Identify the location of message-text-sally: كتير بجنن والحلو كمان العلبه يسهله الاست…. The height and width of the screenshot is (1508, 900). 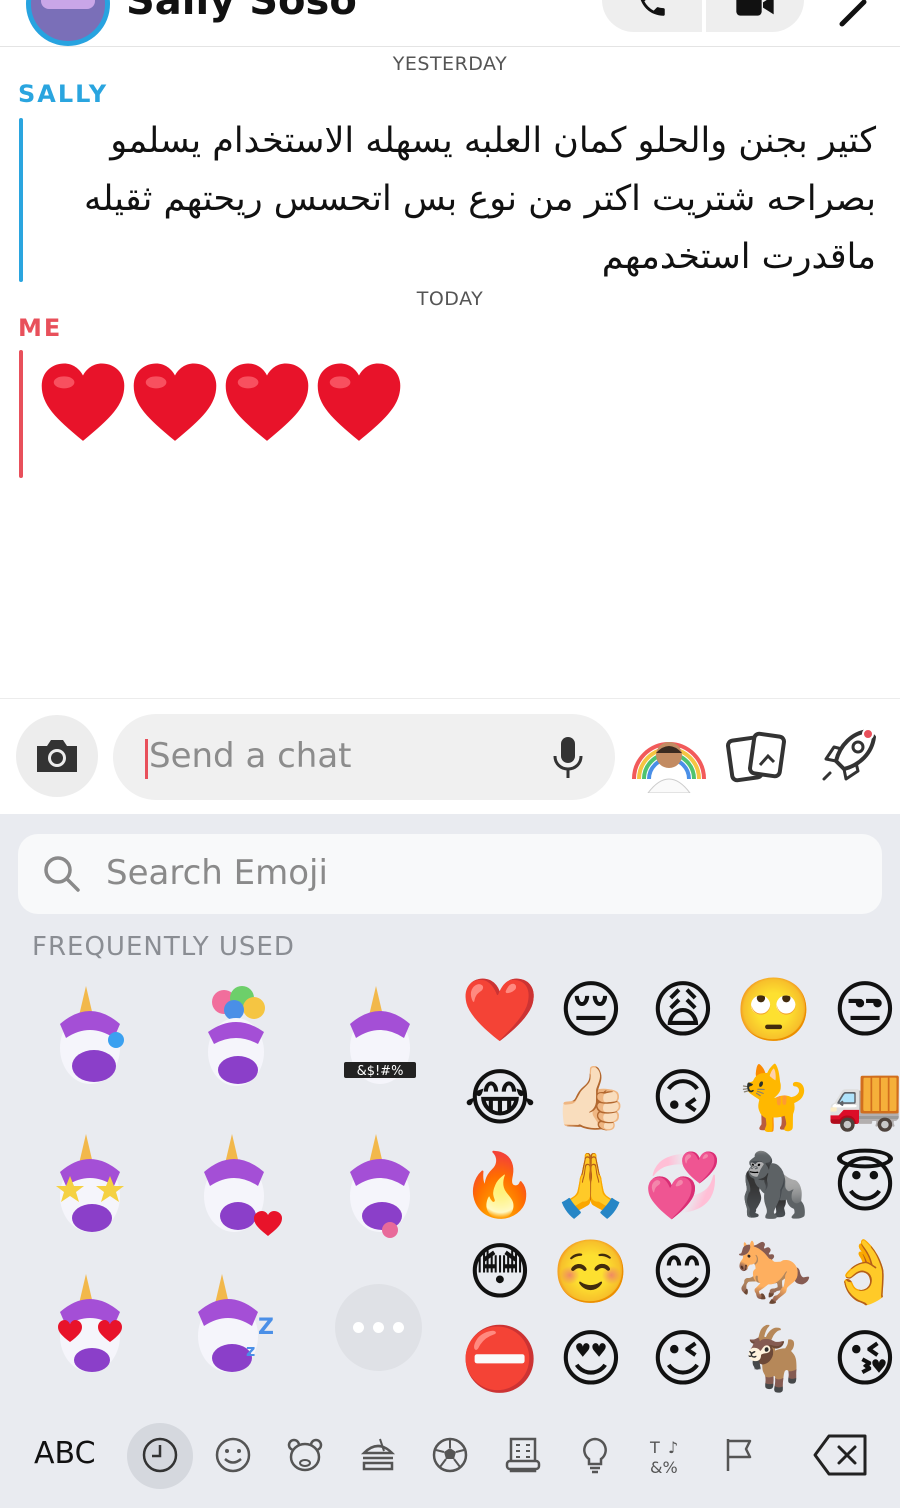
(458, 199).